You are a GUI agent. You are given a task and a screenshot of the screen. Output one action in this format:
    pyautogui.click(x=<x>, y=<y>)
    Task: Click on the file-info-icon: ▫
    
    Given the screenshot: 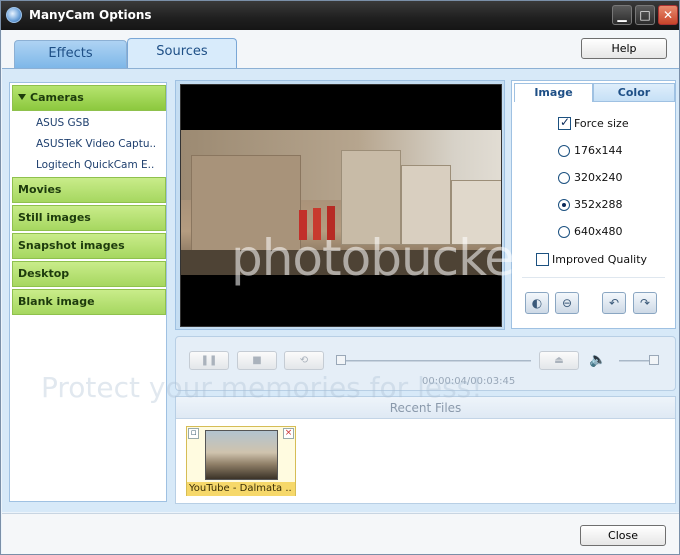 What is the action you would take?
    pyautogui.click(x=193, y=433)
    